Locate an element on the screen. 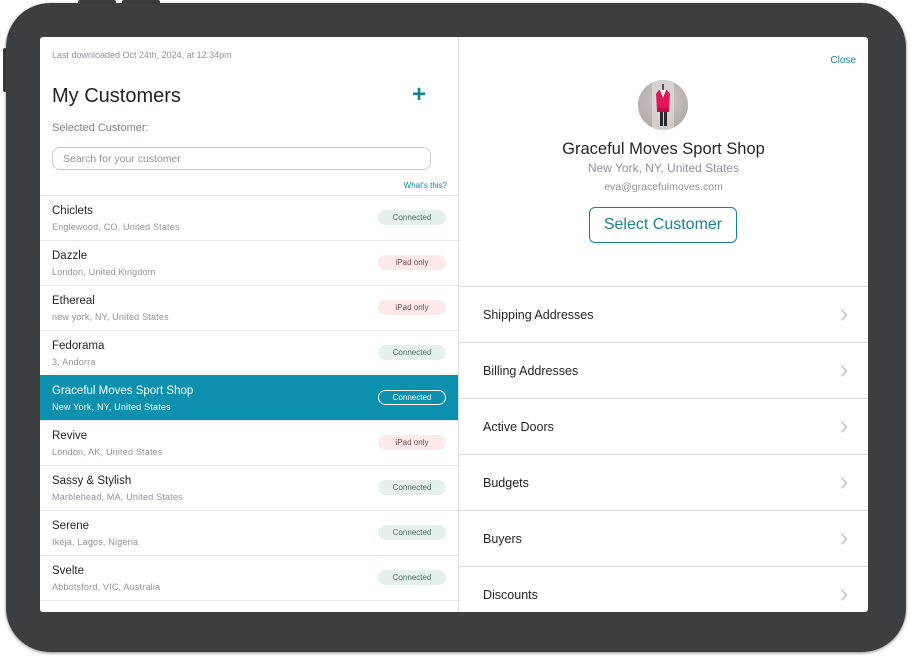 The width and height of the screenshot is (911, 660). menu-item-active-doors: Active Doors is located at coordinates (663, 426).